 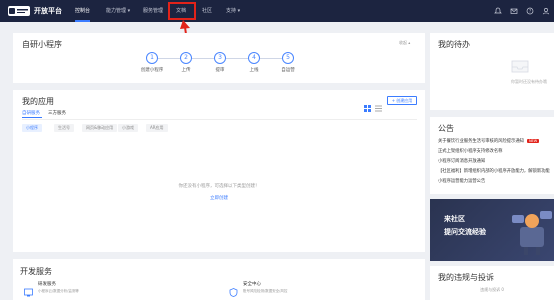 What do you see at coordinates (64, 128) in the screenshot?
I see `chip-life-account: 生活号` at bounding box center [64, 128].